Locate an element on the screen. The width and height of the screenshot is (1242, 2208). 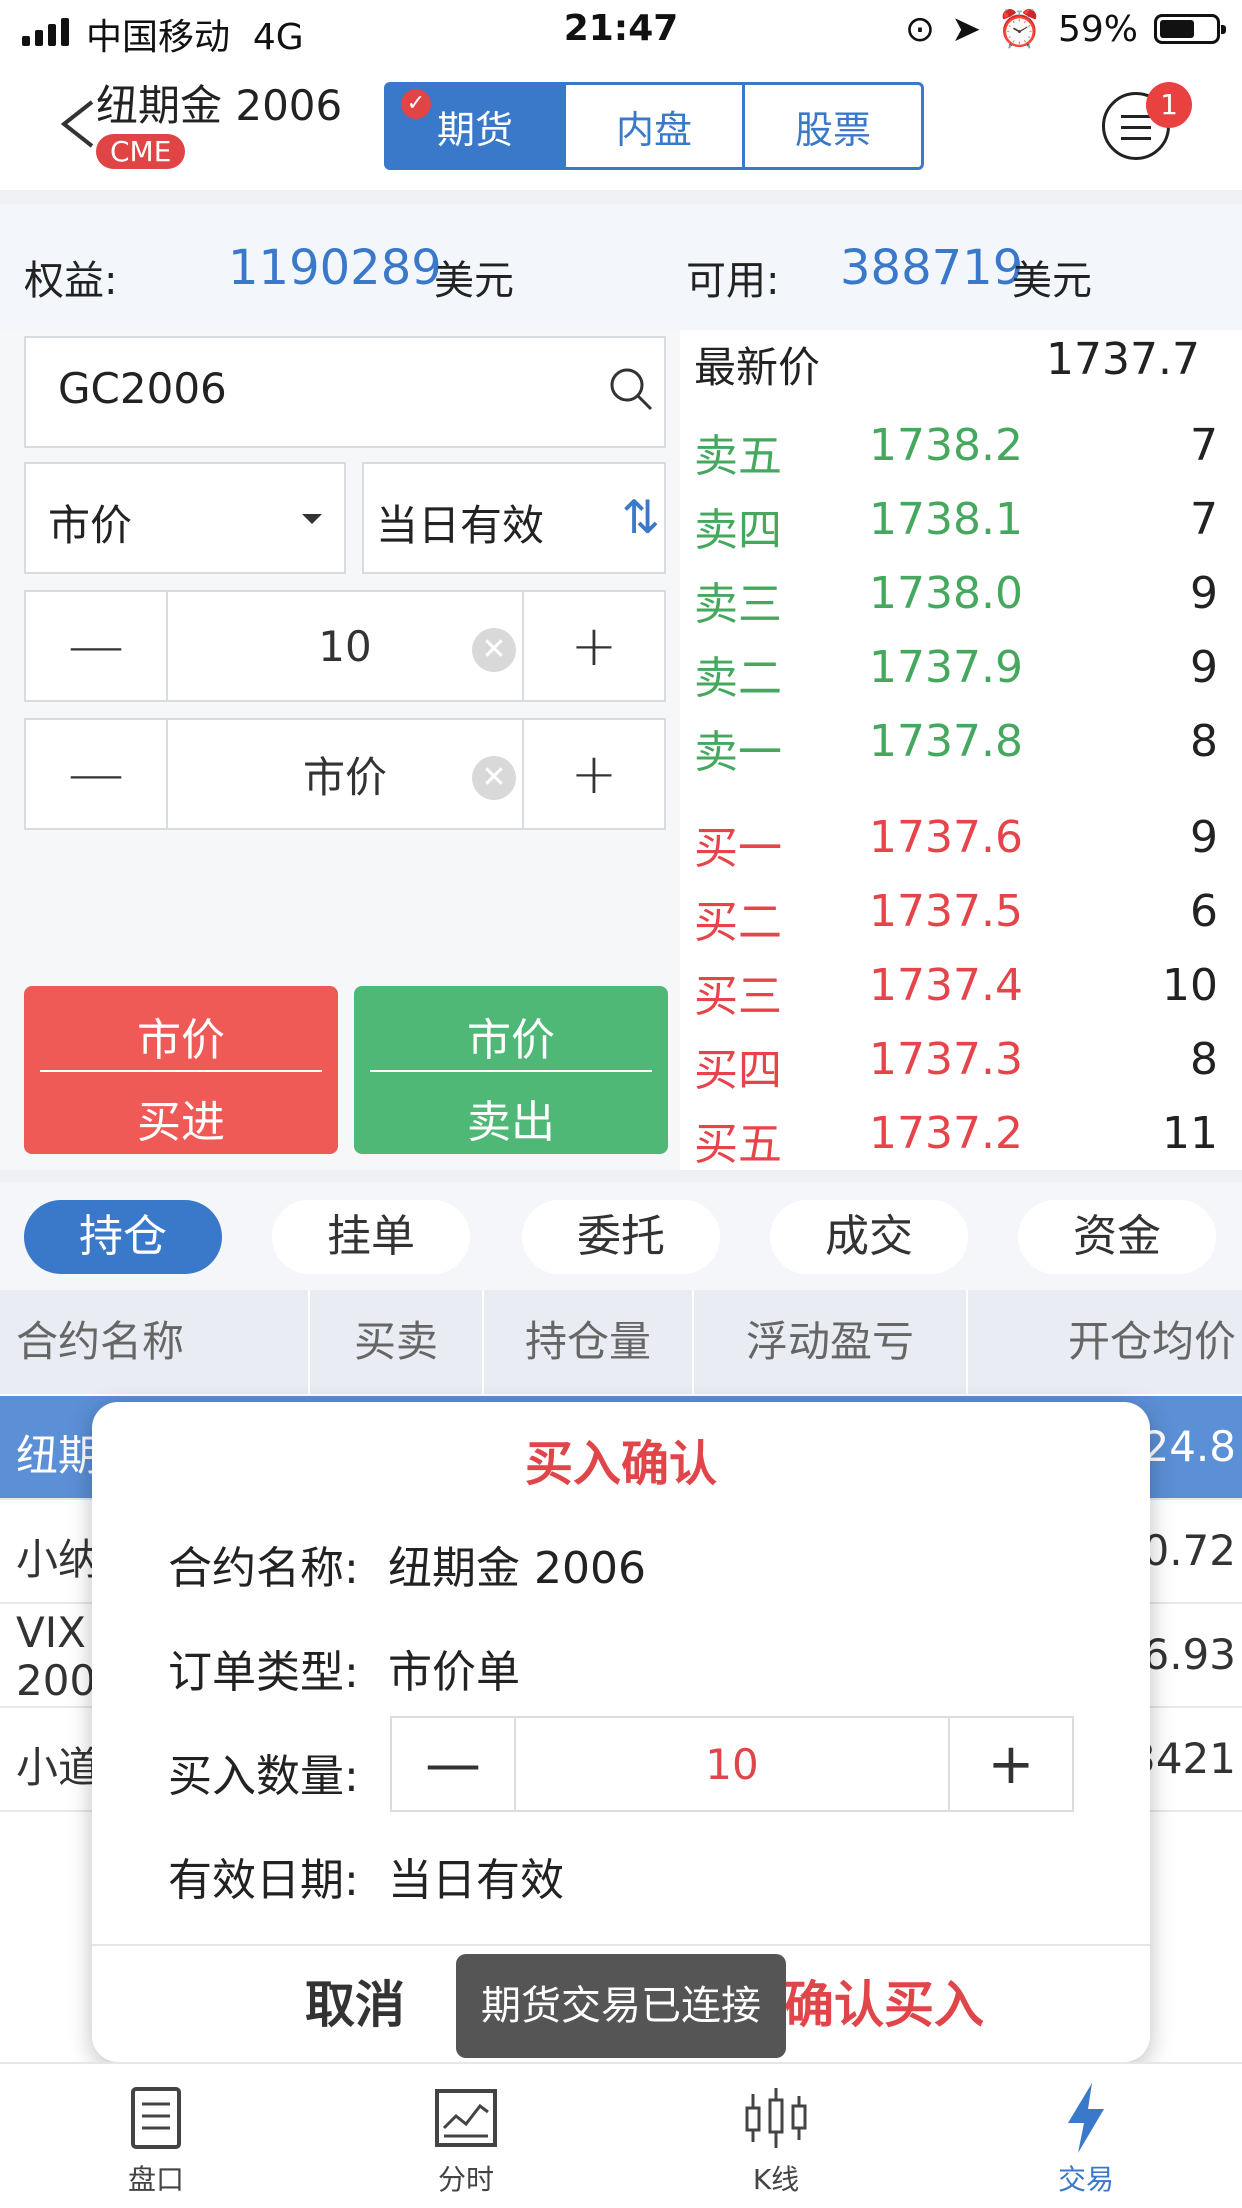
tab-positions: 持仓 is located at coordinates (123, 1237).